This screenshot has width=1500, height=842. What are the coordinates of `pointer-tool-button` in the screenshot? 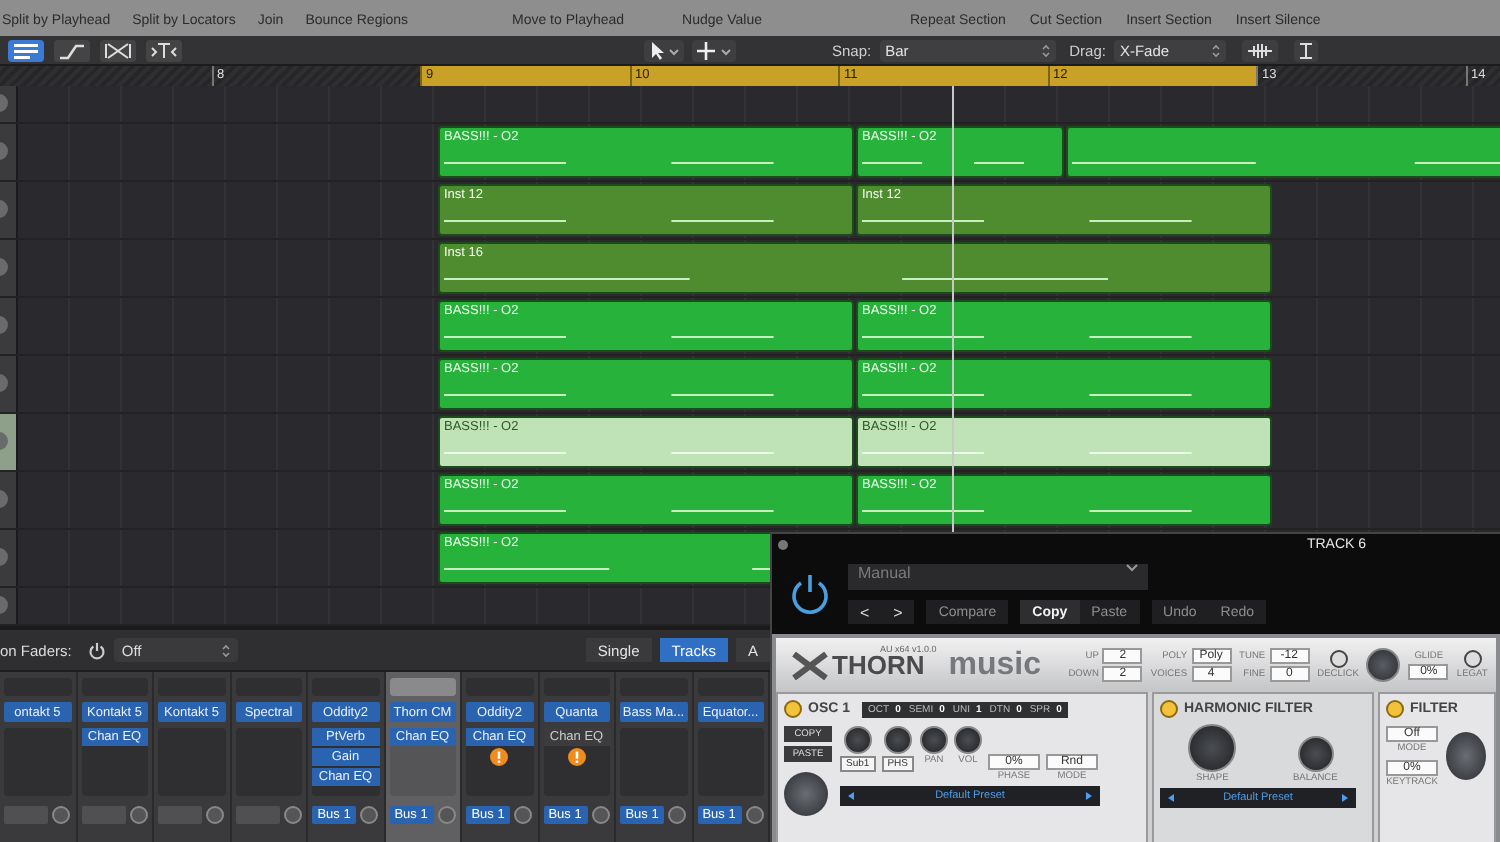 It's located at (664, 50).